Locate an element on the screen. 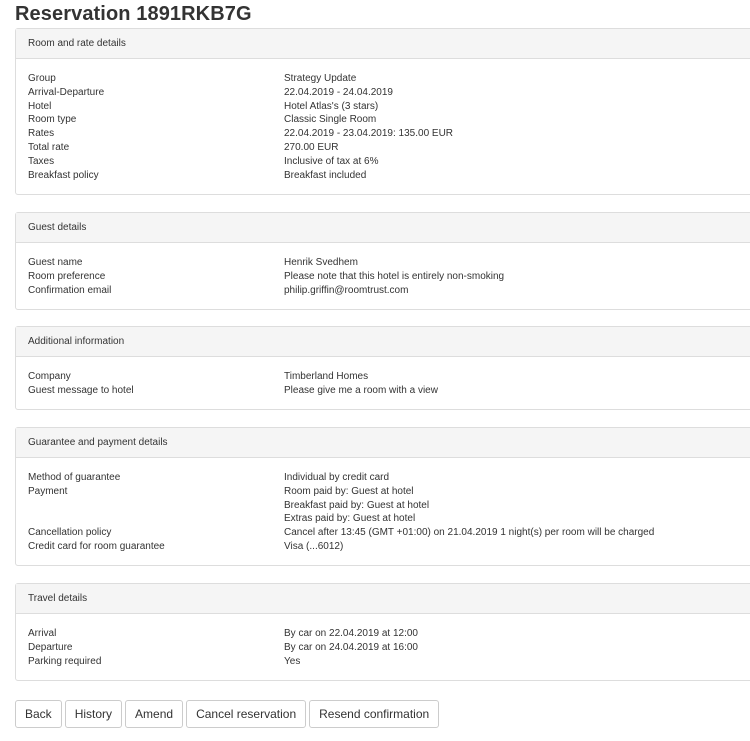 The height and width of the screenshot is (741, 750). detail-value: Classic Single Room is located at coordinates (330, 120).